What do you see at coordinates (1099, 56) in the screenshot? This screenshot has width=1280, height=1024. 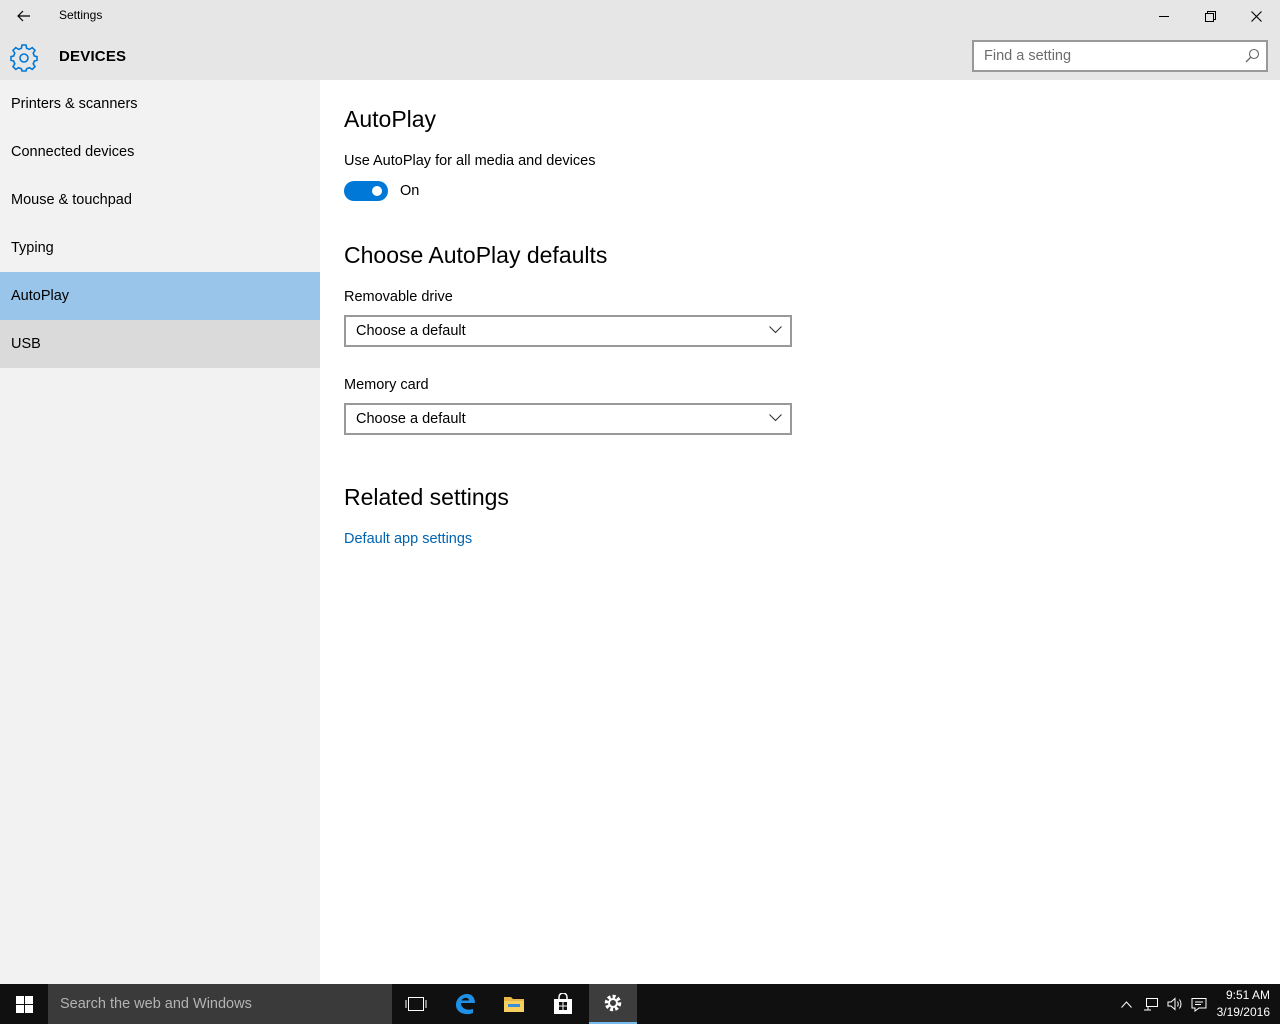 I see `find-setting-input` at bounding box center [1099, 56].